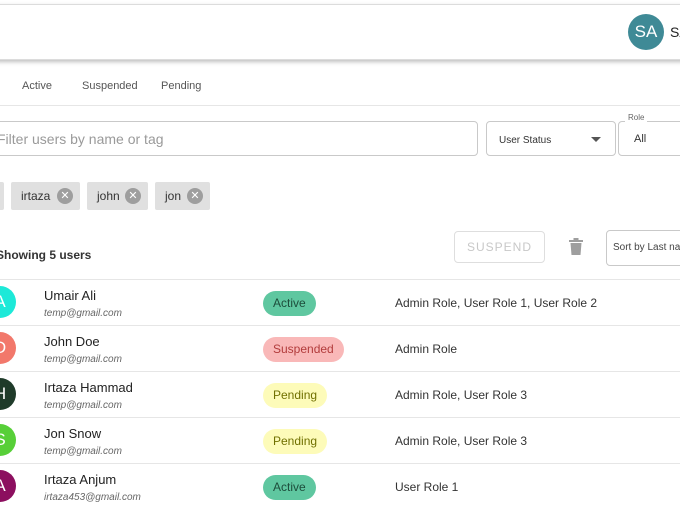  What do you see at coordinates (46, 255) in the screenshot?
I see `result-count: Showing 5 users` at bounding box center [46, 255].